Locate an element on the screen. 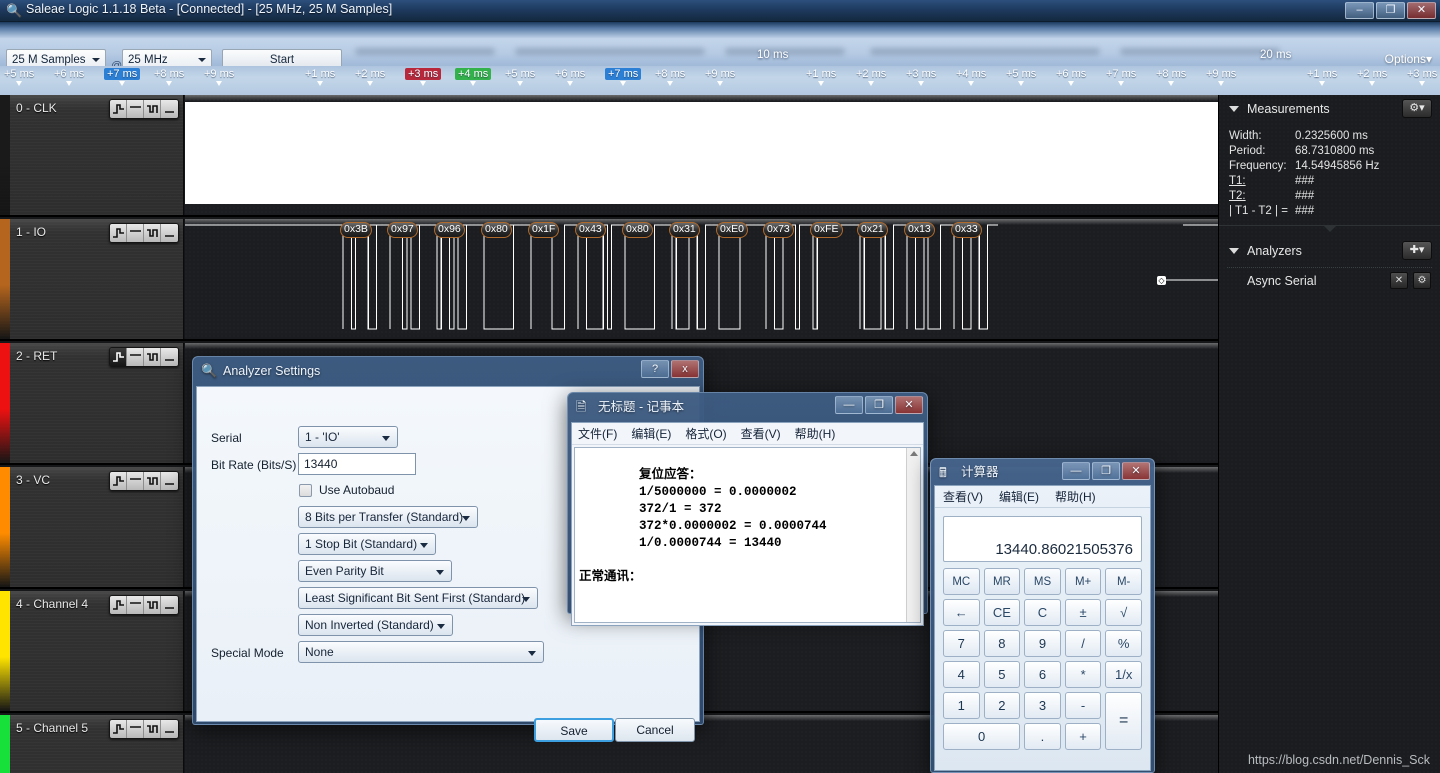 This screenshot has width=1440, height=773. calculator-key-9: 9 is located at coordinates (1042, 643).